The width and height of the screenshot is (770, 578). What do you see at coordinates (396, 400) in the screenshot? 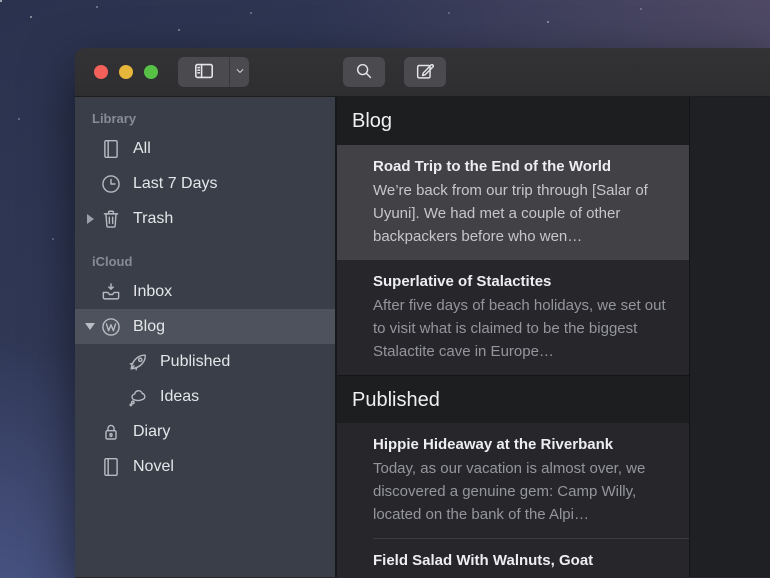
I see `group-header-label: Published` at bounding box center [396, 400].